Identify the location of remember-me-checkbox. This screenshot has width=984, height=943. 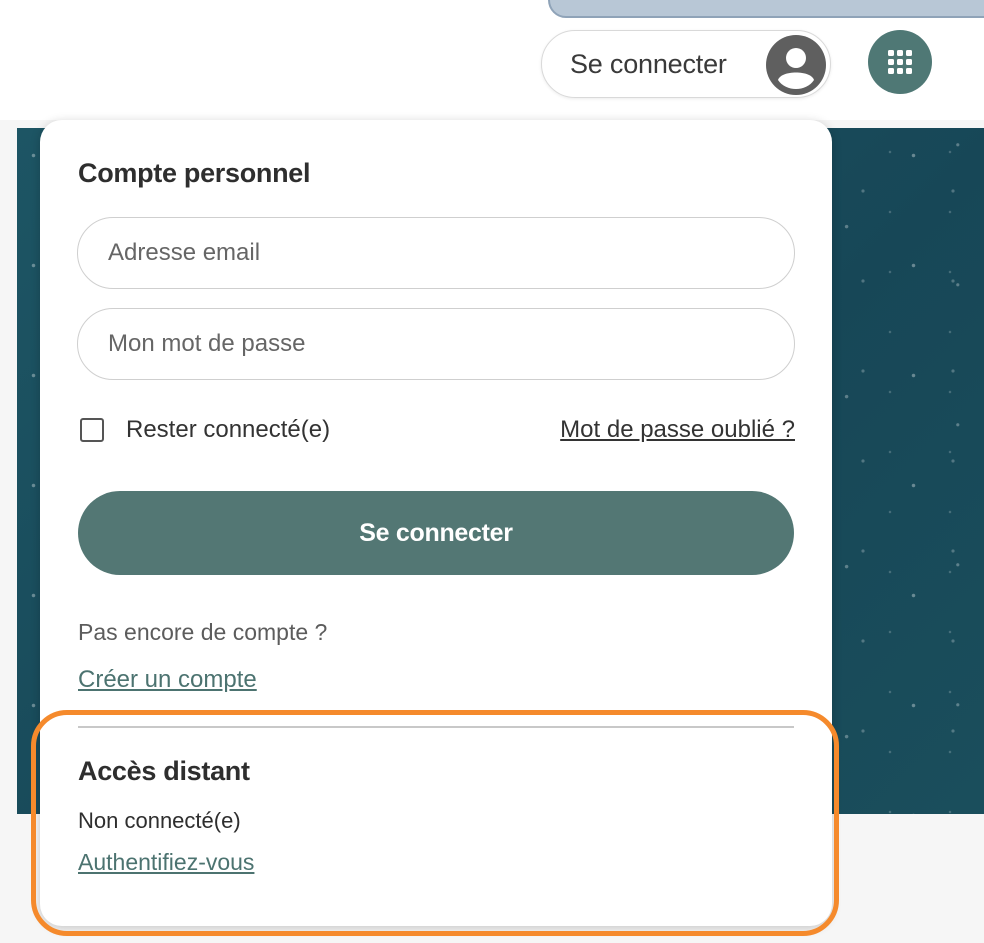
(92, 430).